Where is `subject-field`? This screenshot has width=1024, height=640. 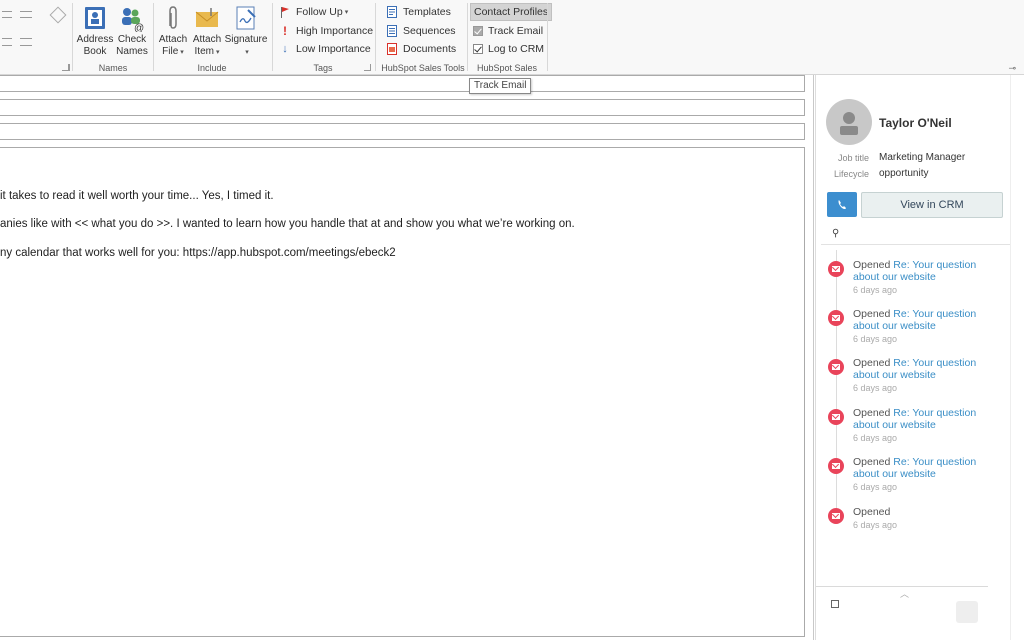 subject-field is located at coordinates (402, 131).